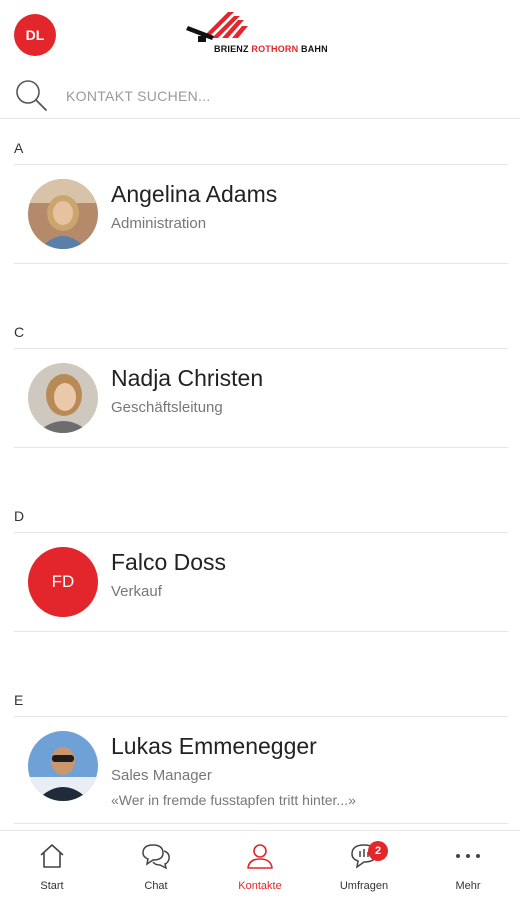 Image resolution: width=520 pixels, height=901 pixels. Describe the element at coordinates (136, 591) in the screenshot. I see `contact-role: Verkauf` at that location.